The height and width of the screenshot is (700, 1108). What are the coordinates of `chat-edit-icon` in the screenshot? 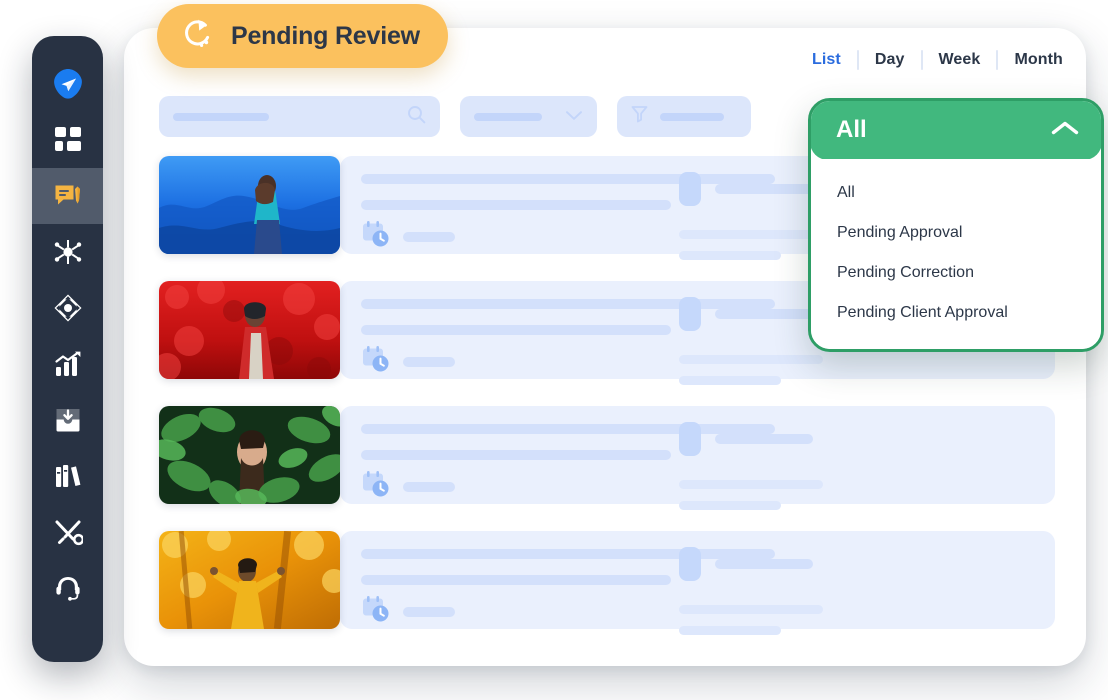 It's located at (68, 196).